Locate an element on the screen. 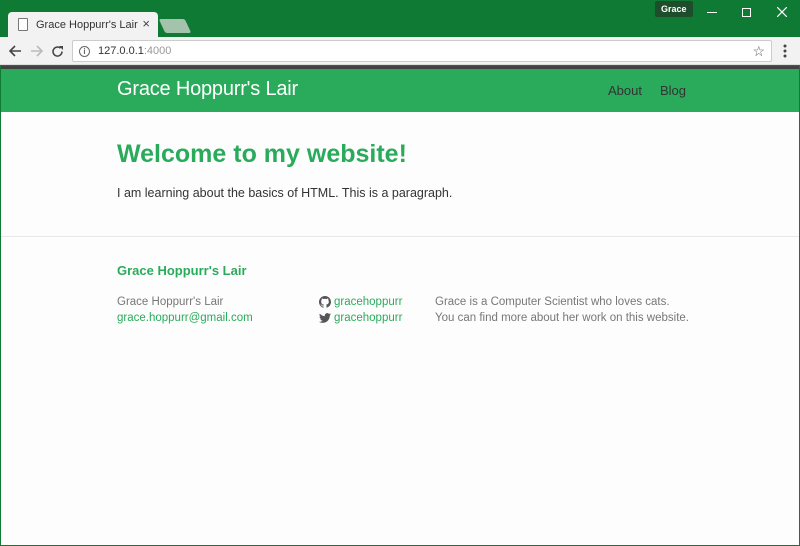 This screenshot has width=800, height=546. maximize-button is located at coordinates (746, 12).